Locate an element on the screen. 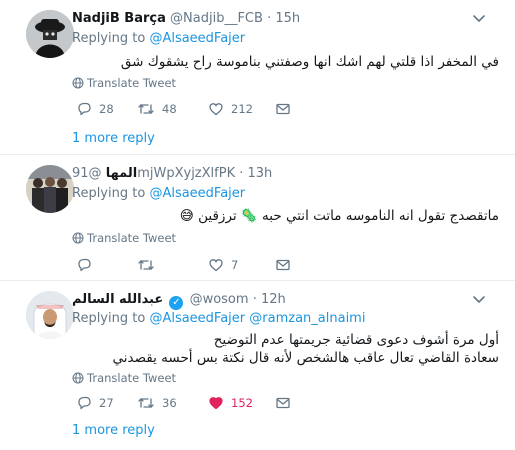  user-handle: @wosom is located at coordinates (219, 299).